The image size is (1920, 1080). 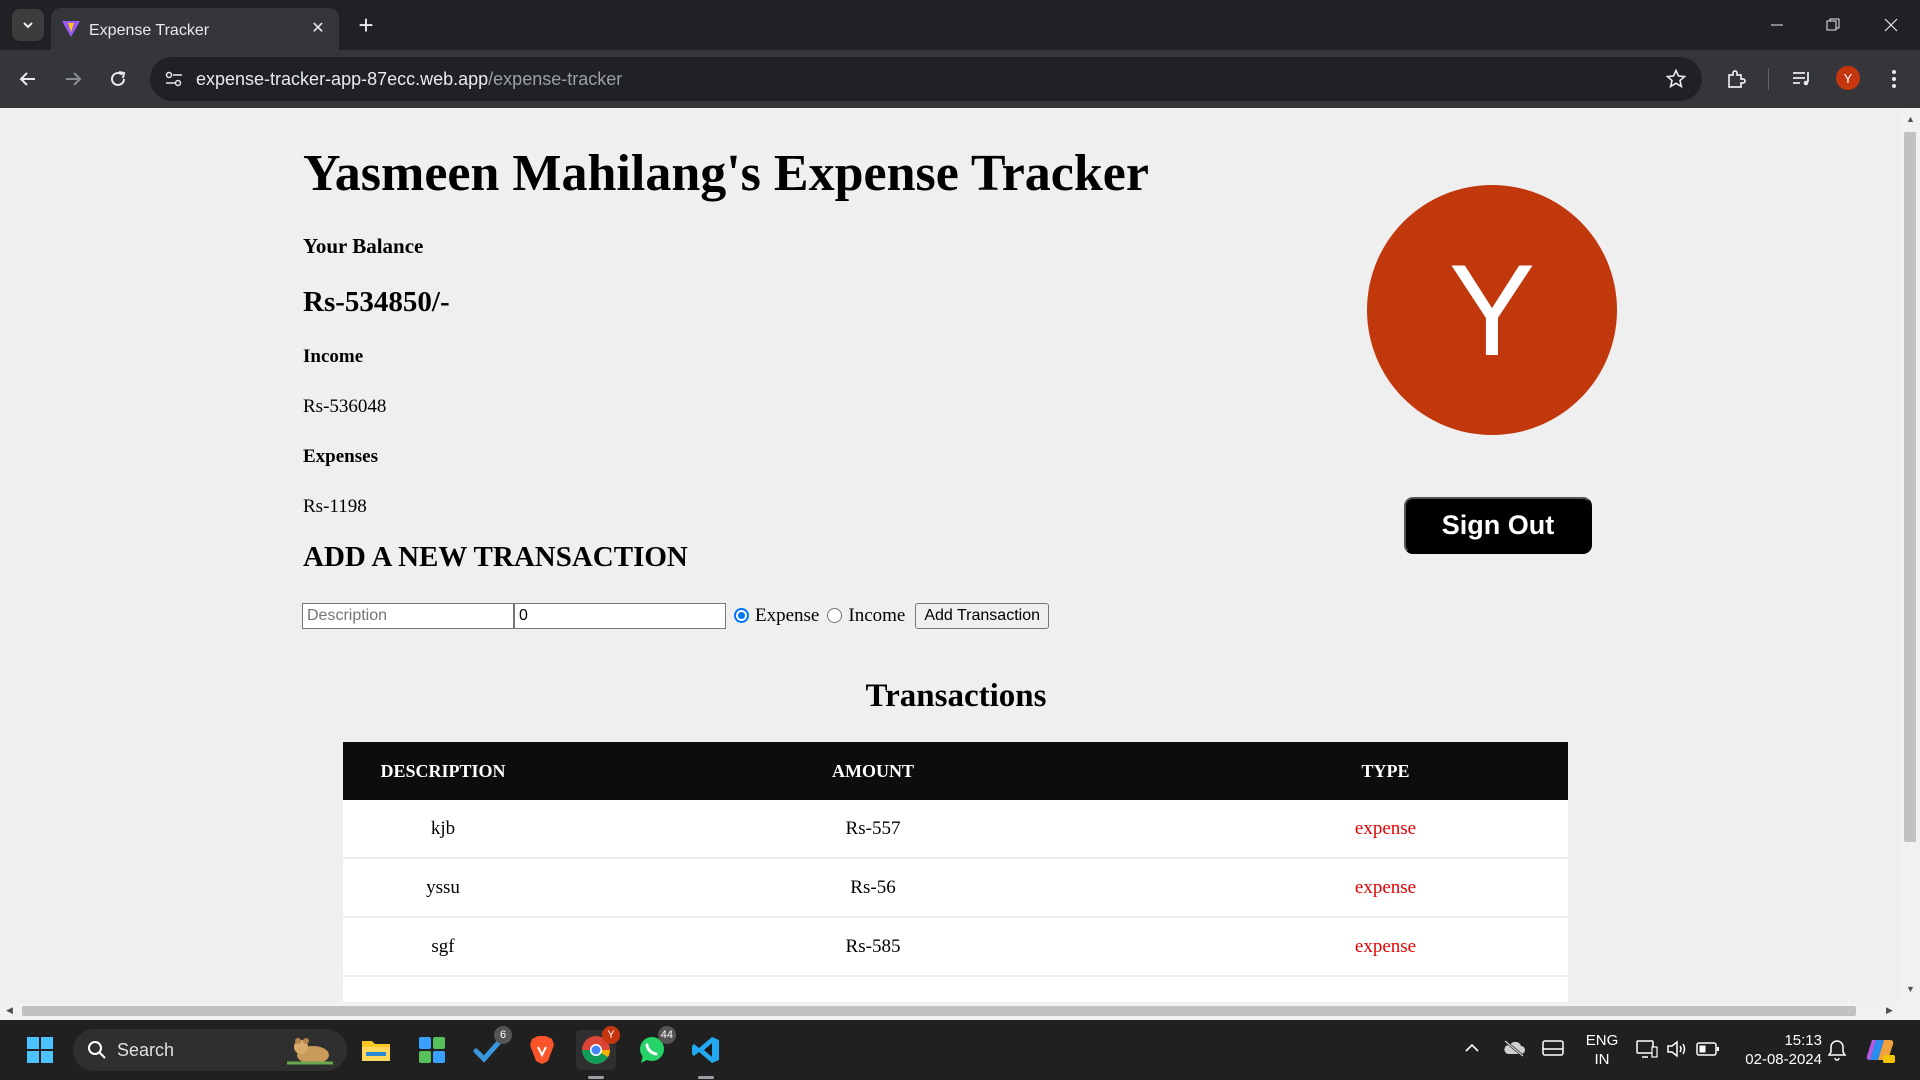 What do you see at coordinates (333, 356) in the screenshot?
I see `income-label: Income` at bounding box center [333, 356].